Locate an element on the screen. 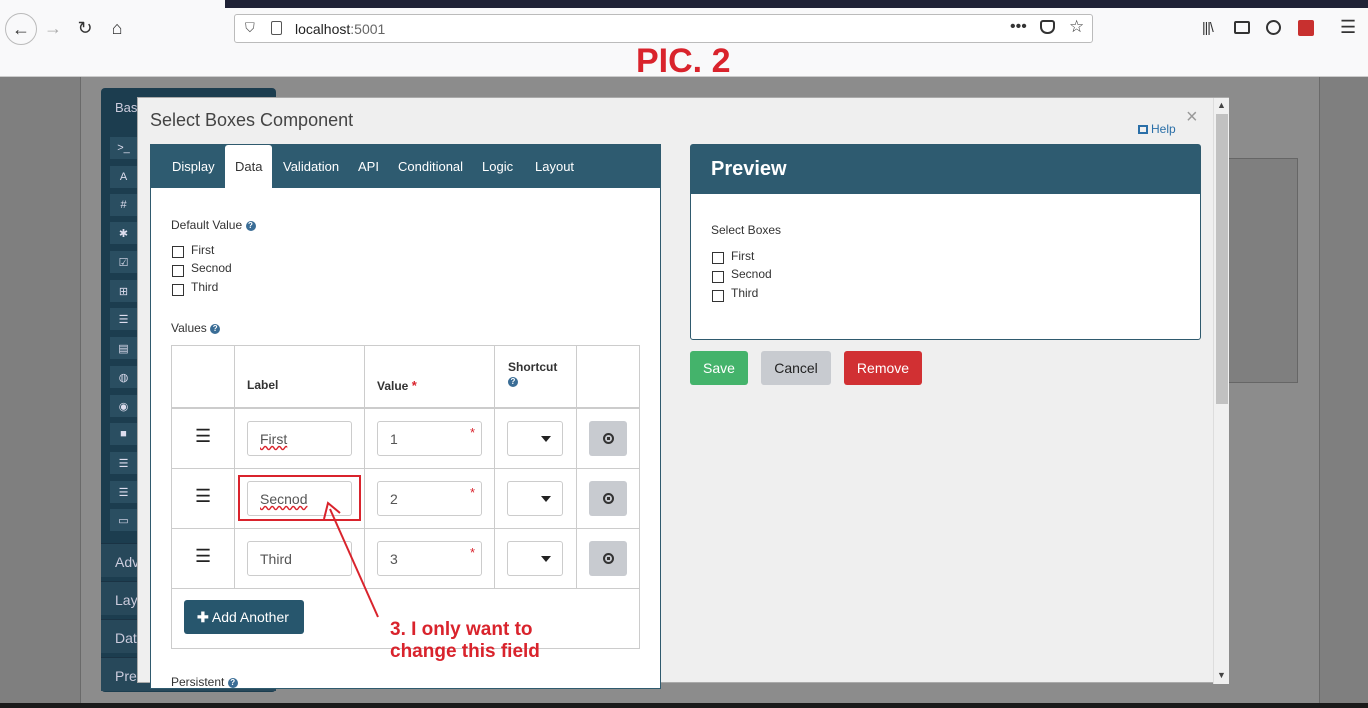 This screenshot has height=708, width=1368. default-second-checkbox is located at coordinates (178, 271).